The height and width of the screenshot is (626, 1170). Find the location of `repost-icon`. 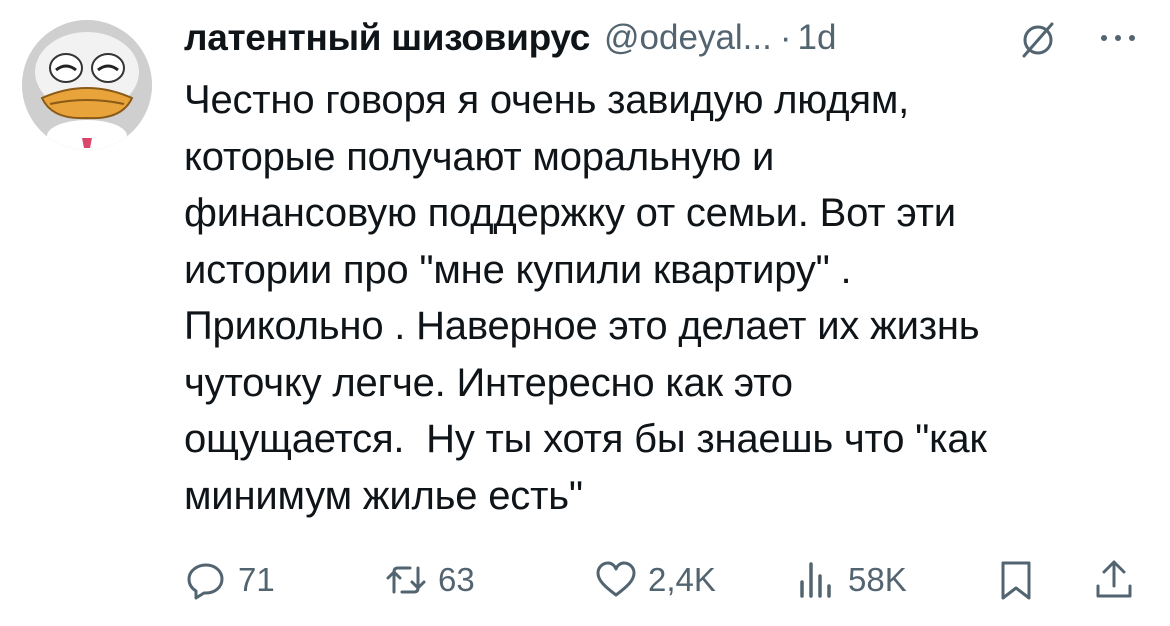

repost-icon is located at coordinates (406, 580).